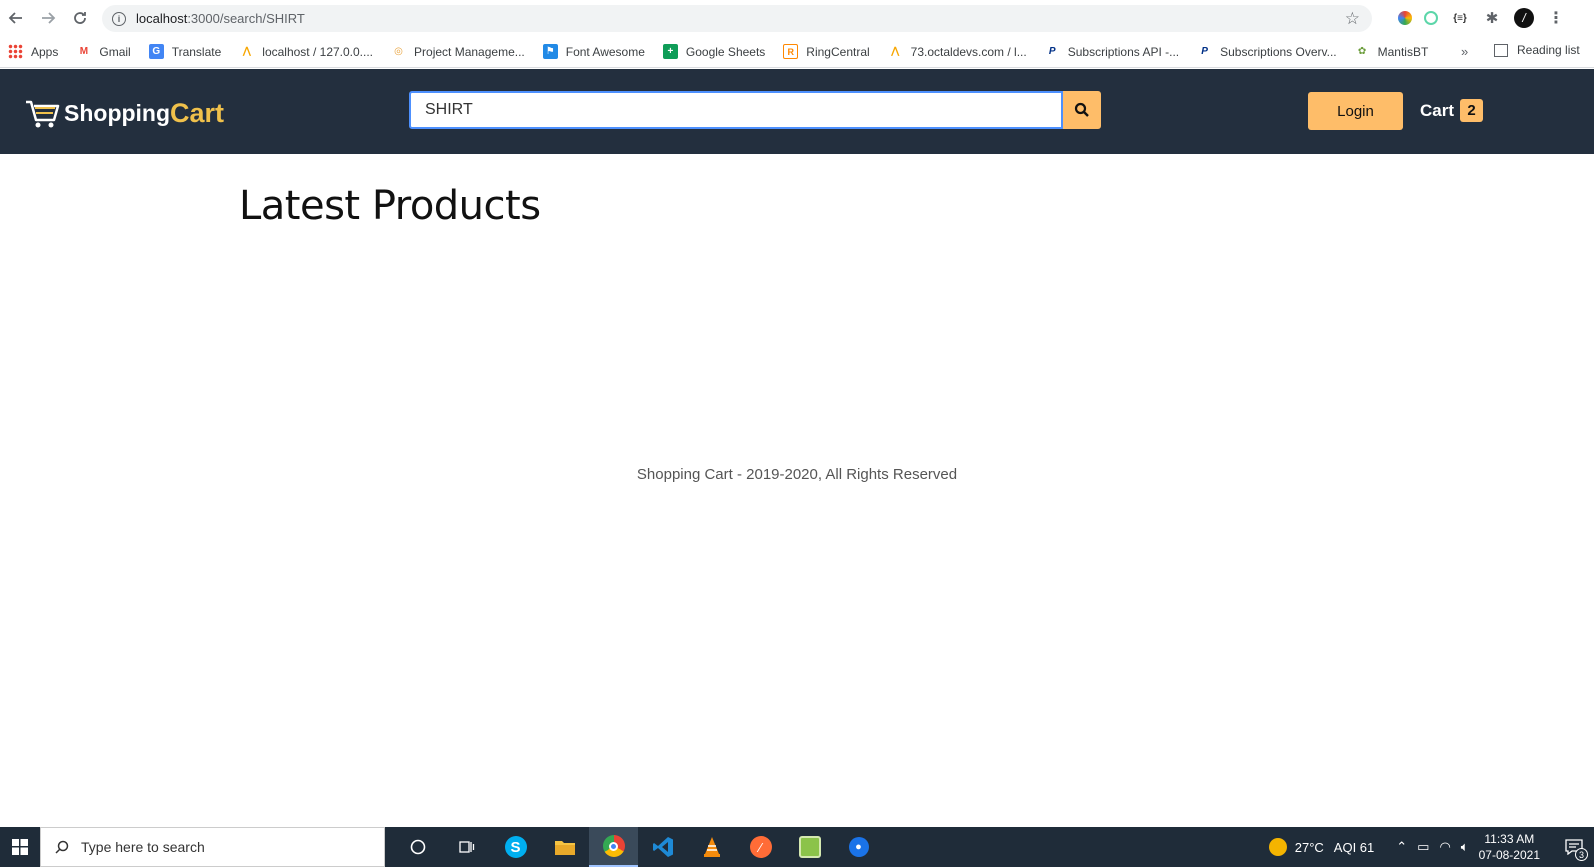 The image size is (1594, 867). Describe the element at coordinates (119, 18) in the screenshot. I see `site-info-icon: i` at that location.